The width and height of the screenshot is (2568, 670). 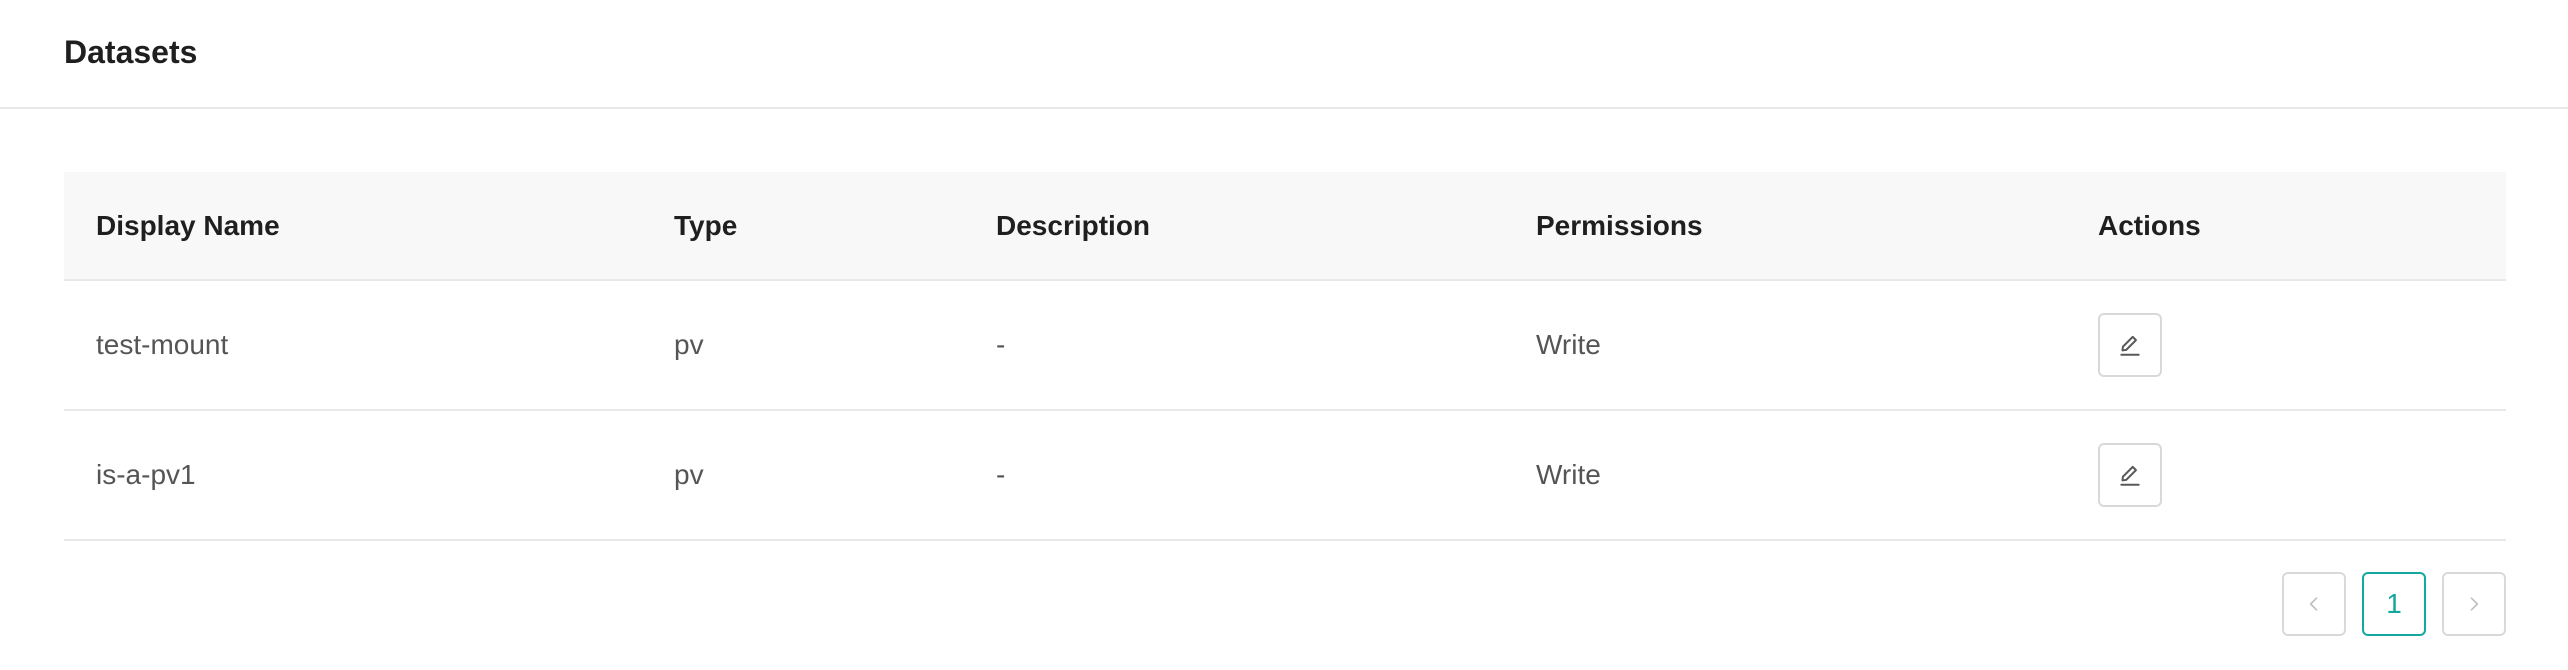 I want to click on column-header-display-name: Display Name, so click(x=369, y=226).